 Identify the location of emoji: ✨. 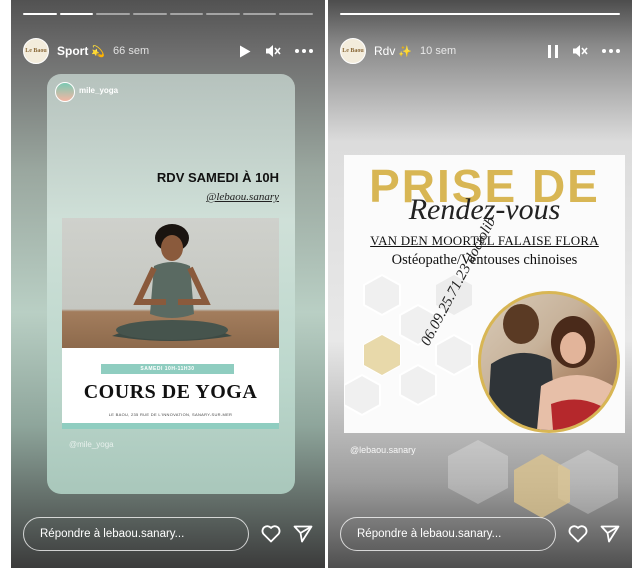
(405, 51).